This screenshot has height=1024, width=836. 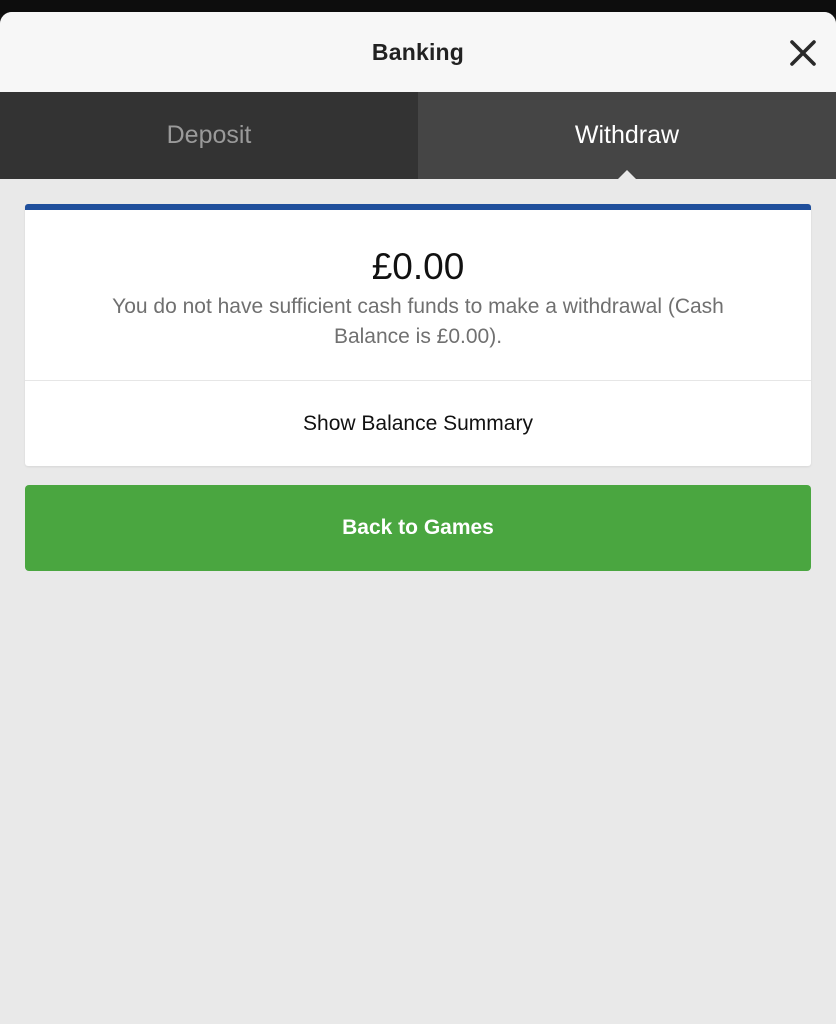 I want to click on tab-deposit: Deposit, so click(x=209, y=135).